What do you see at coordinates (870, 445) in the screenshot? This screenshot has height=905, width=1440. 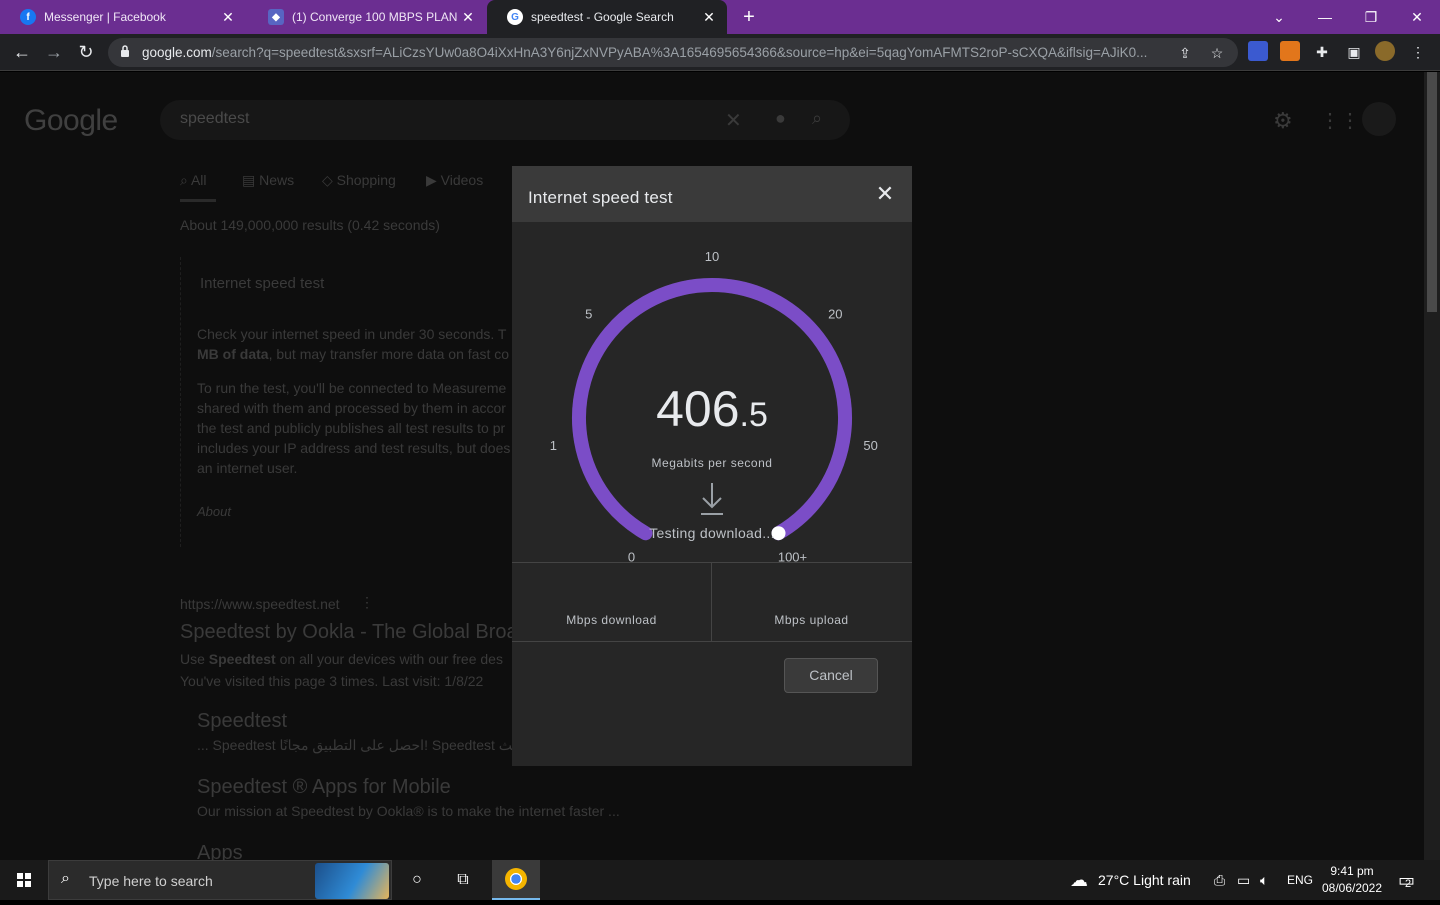 I see `gauge-scale-label: 50` at bounding box center [870, 445].